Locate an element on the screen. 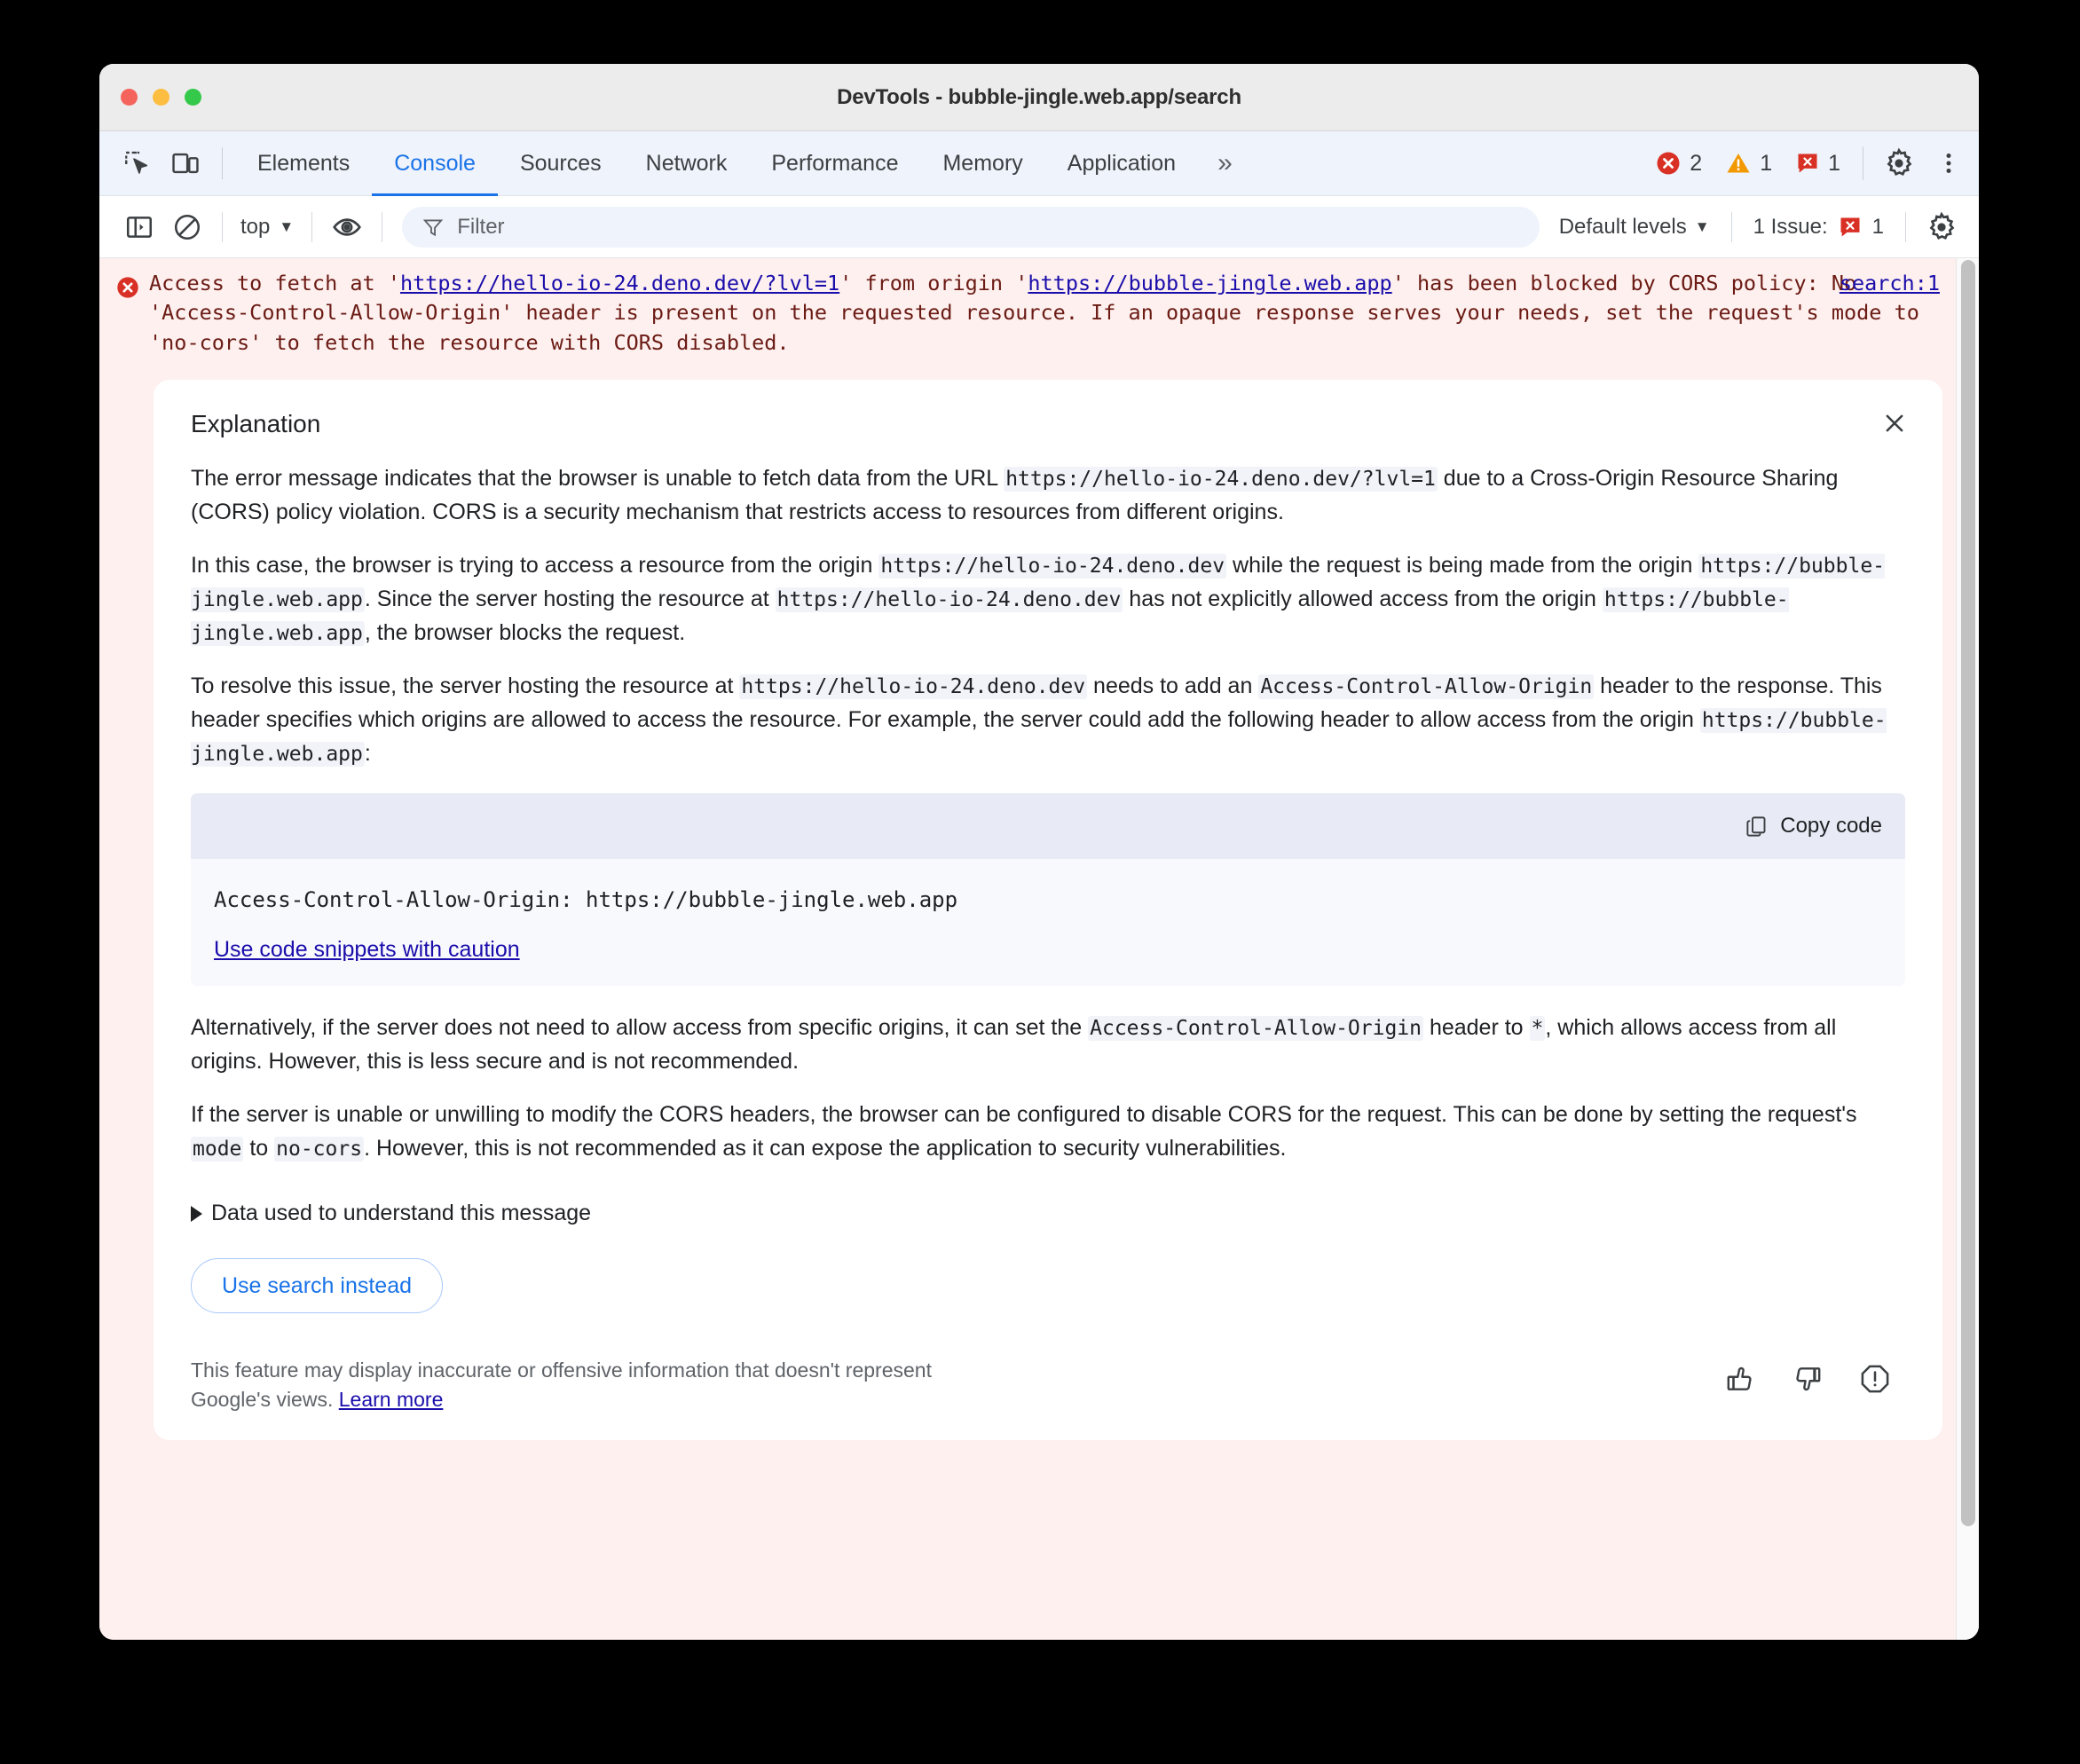  issues-label: 1 Issue: is located at coordinates (1790, 226).